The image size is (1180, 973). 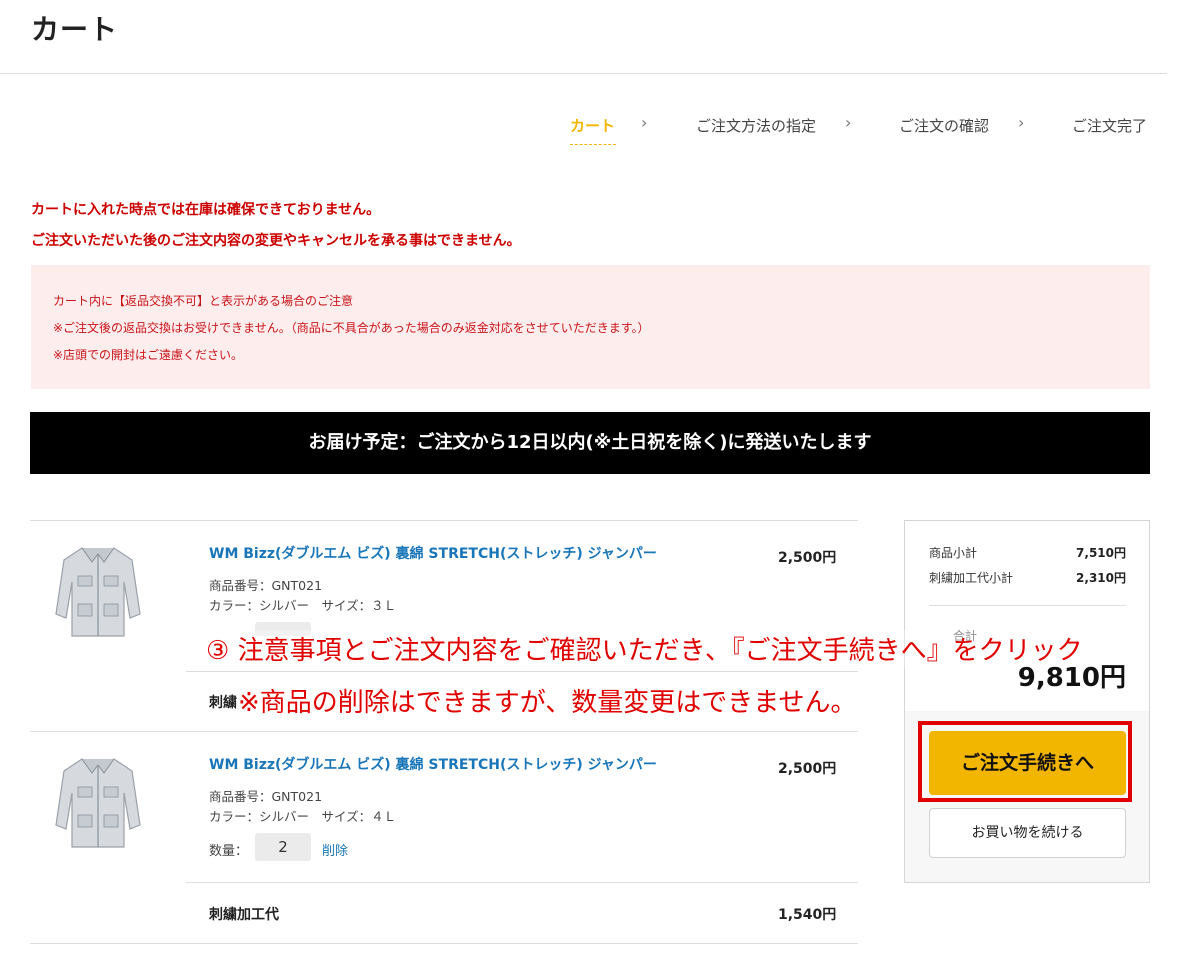 What do you see at coordinates (1110, 126) in the screenshot?
I see `step-order-complete: ご注文完了` at bounding box center [1110, 126].